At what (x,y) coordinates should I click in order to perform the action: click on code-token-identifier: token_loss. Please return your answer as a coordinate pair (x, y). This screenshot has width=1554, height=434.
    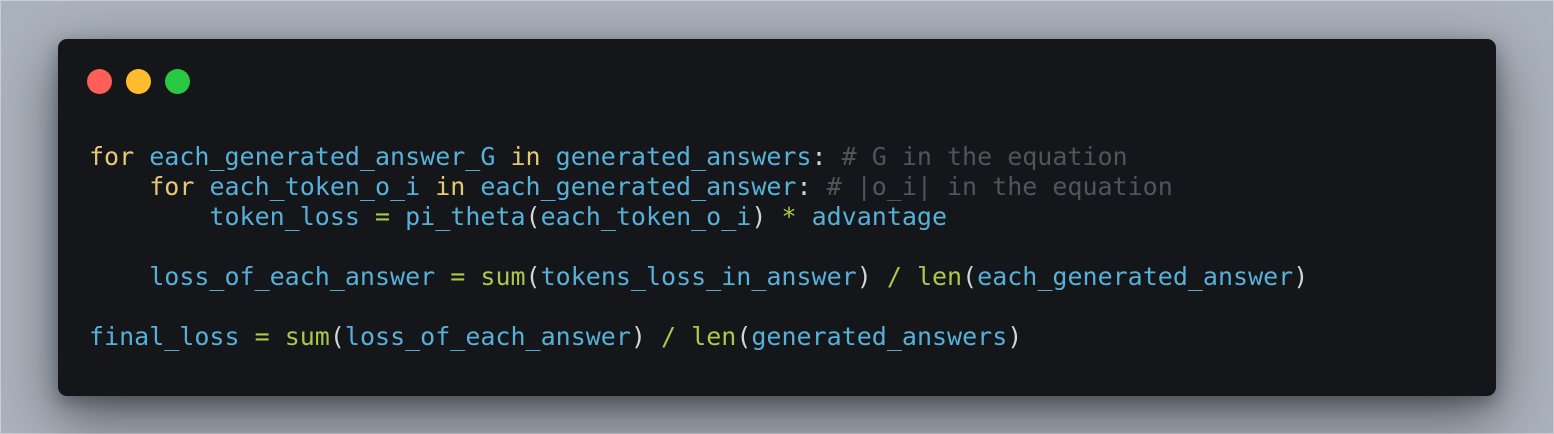
    Looking at the image, I should click on (284, 216).